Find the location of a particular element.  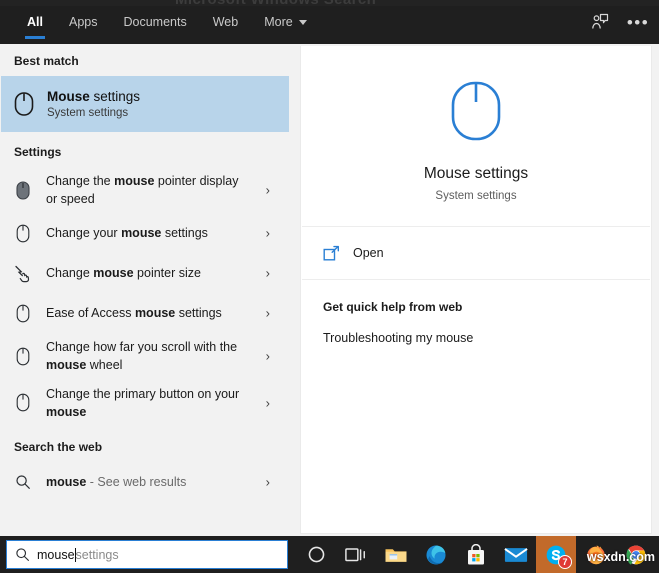

chrome-icon is located at coordinates (636, 555).